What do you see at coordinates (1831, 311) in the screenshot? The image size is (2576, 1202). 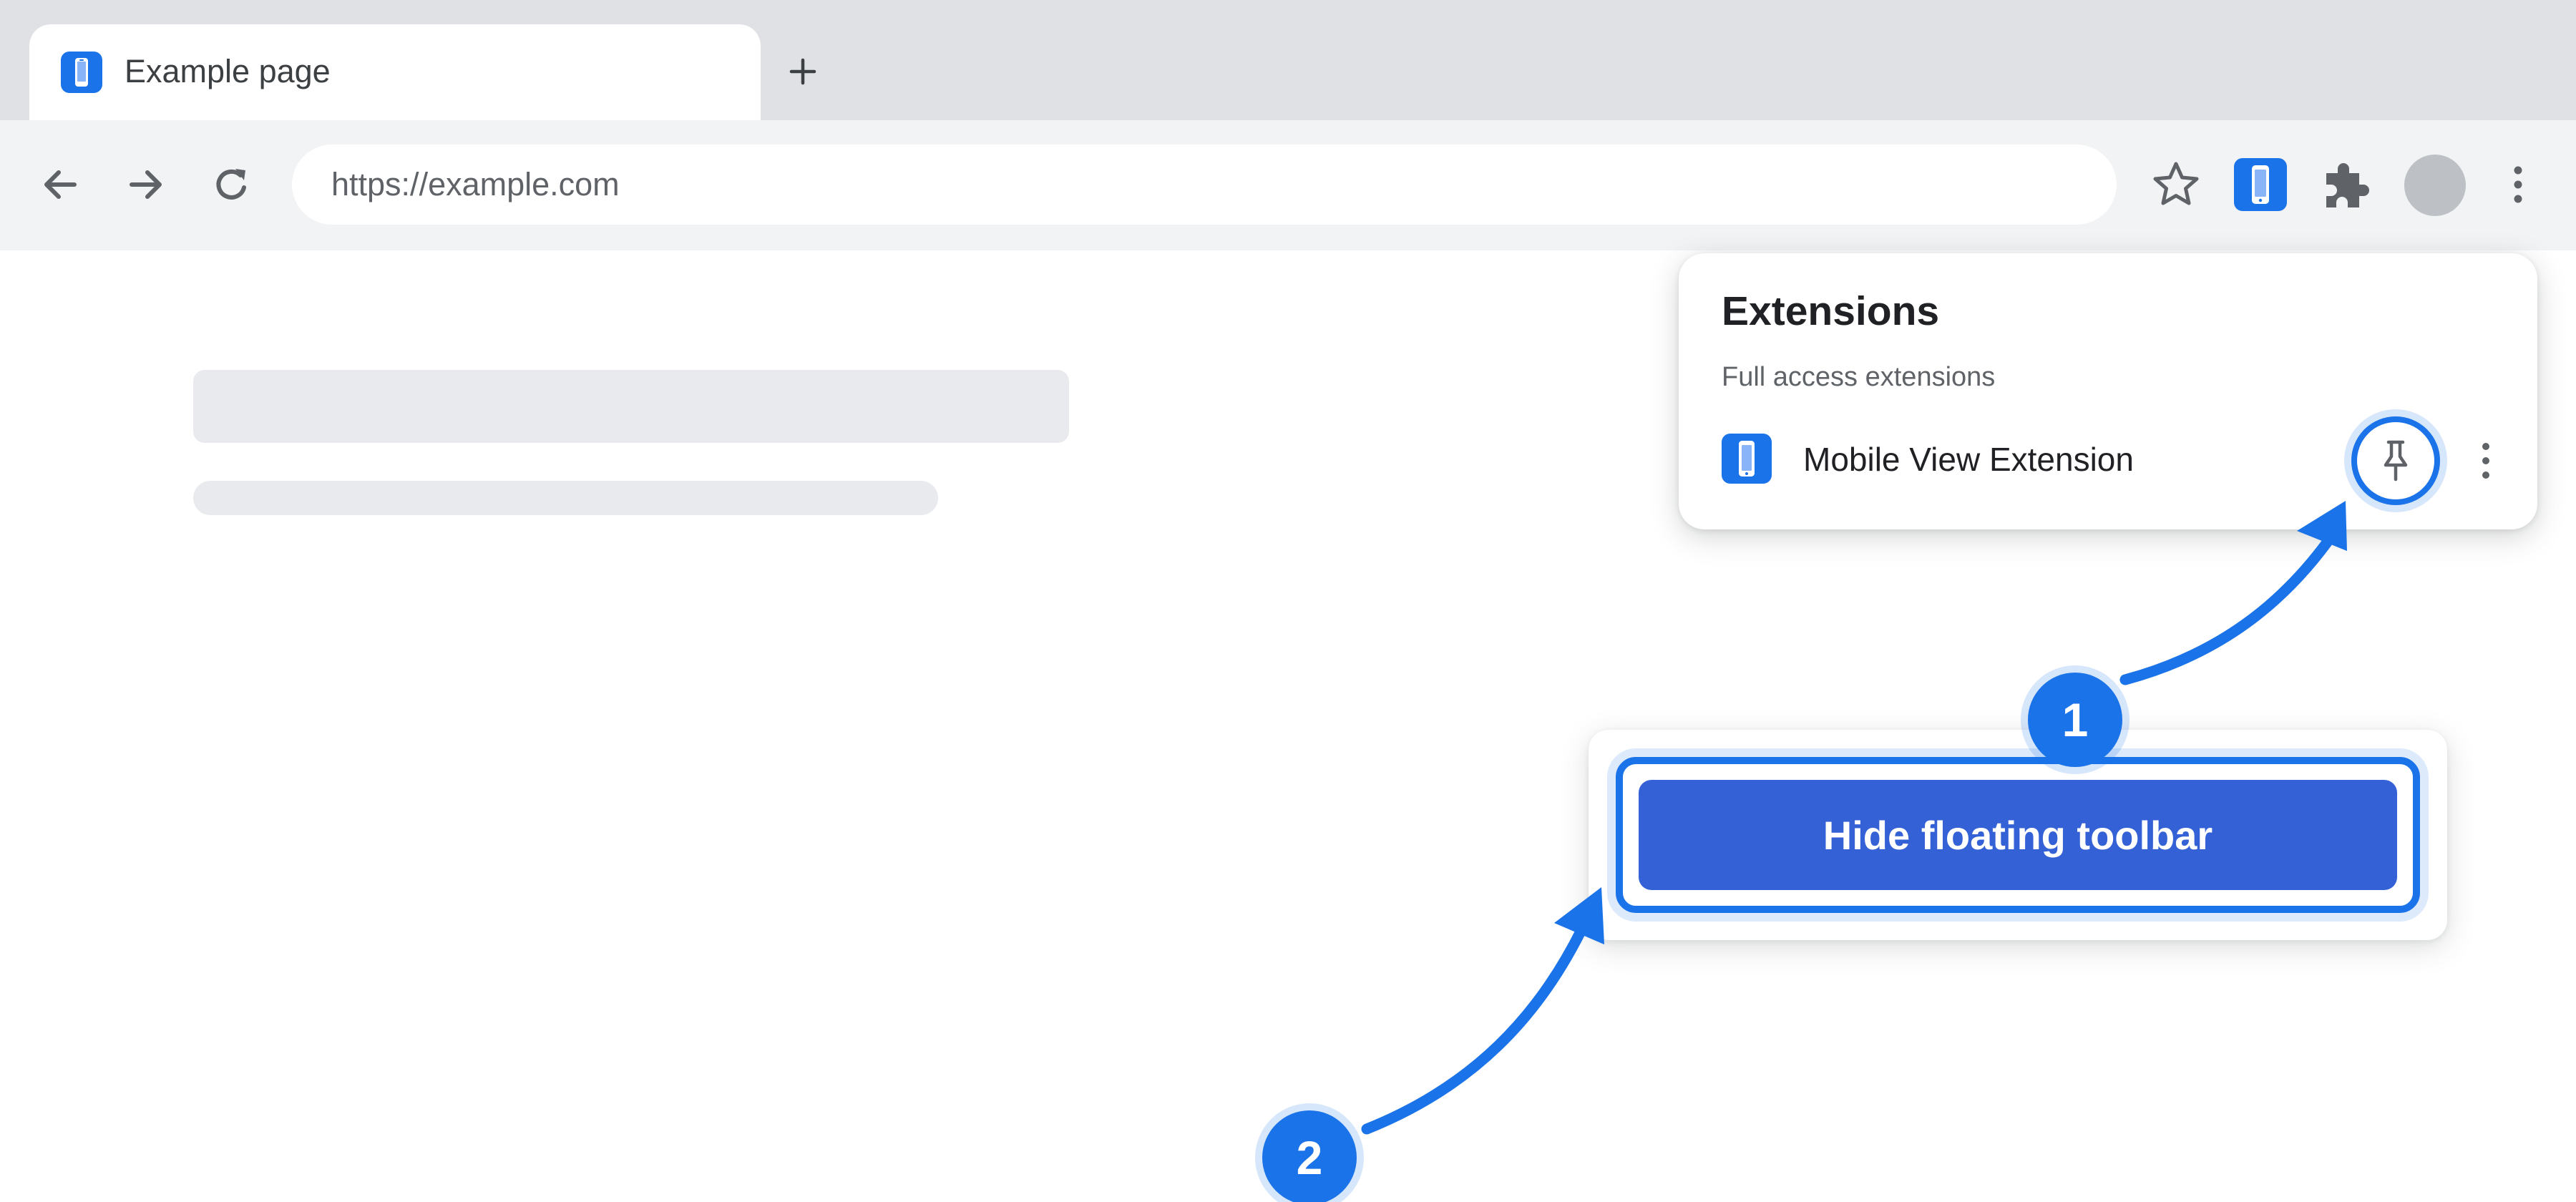 I see `extensions-menu-title: Extensions` at bounding box center [1831, 311].